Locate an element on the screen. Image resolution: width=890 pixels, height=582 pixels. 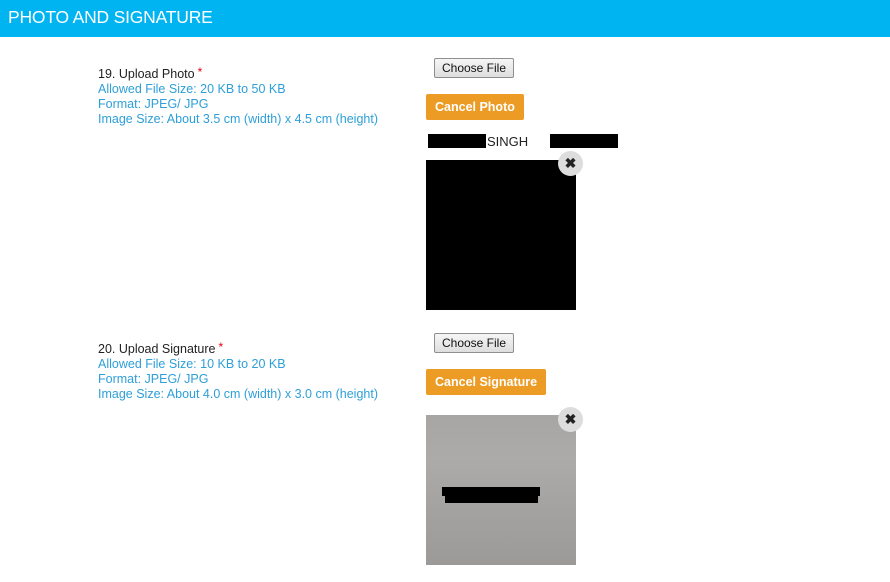
signature-preview is located at coordinates (501, 490).